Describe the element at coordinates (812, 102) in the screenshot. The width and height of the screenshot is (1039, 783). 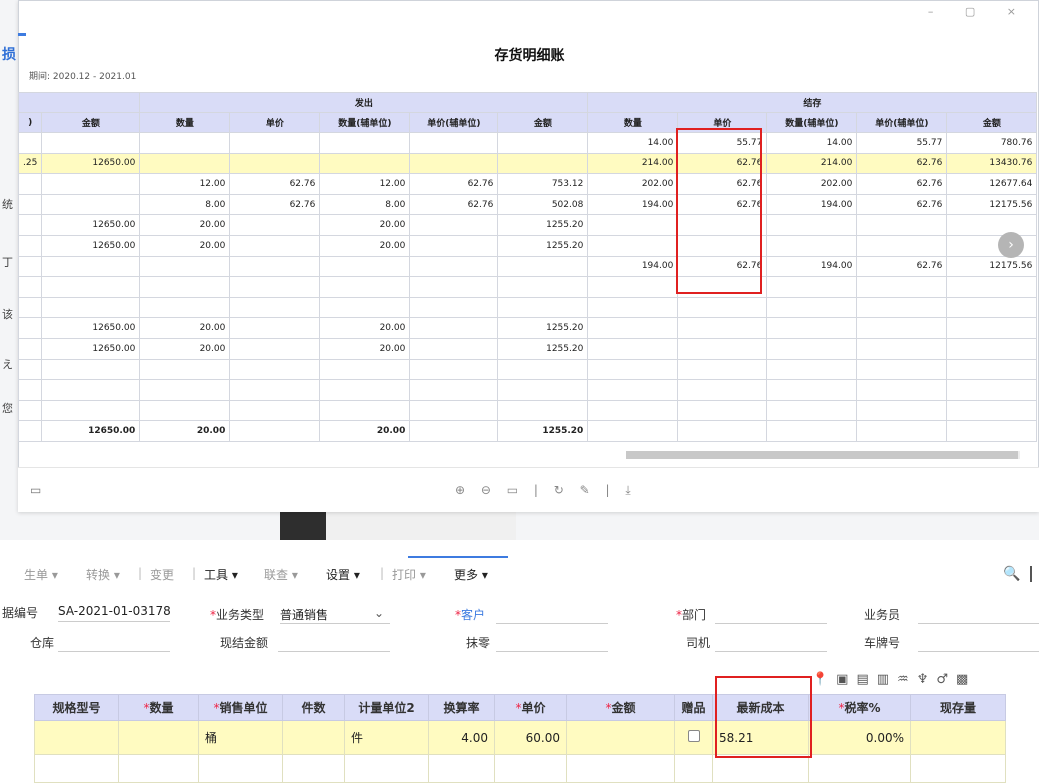
I see `group-header-balance: 结存` at that location.